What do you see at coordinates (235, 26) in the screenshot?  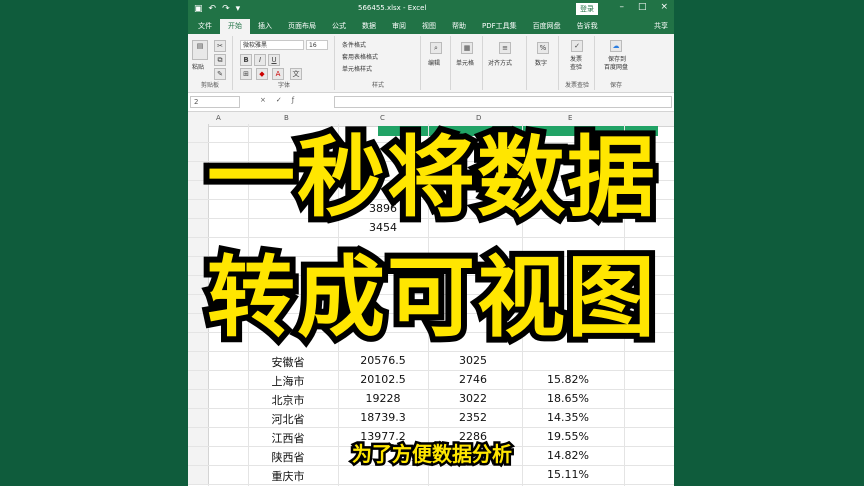 I see `tab-home: 开始` at bounding box center [235, 26].